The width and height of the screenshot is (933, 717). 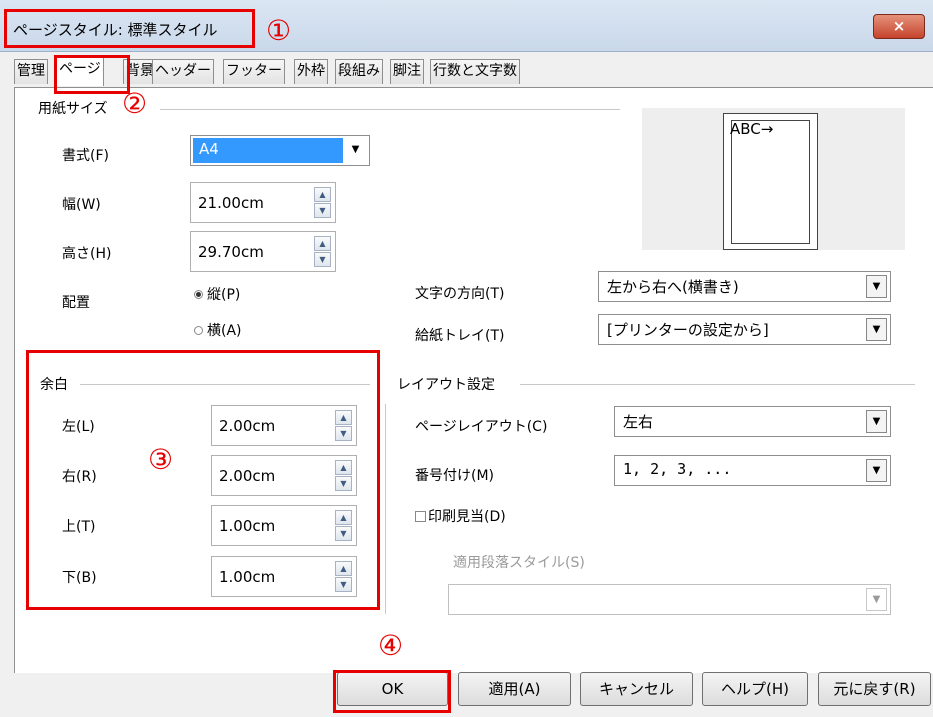 What do you see at coordinates (446, 385) in the screenshot?
I see `layout-settings-title: レイアウト設定` at bounding box center [446, 385].